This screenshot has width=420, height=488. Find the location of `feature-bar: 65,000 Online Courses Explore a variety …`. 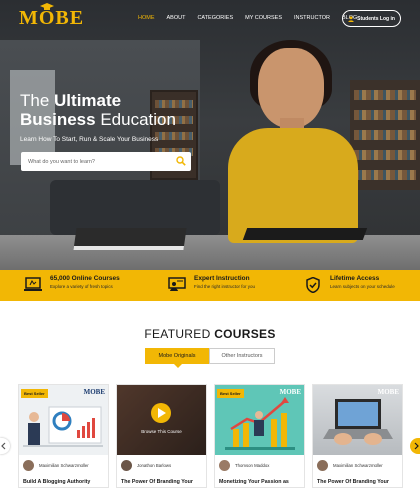

feature-bar: 65,000 Online Courses Explore a variety … is located at coordinates (210, 285).